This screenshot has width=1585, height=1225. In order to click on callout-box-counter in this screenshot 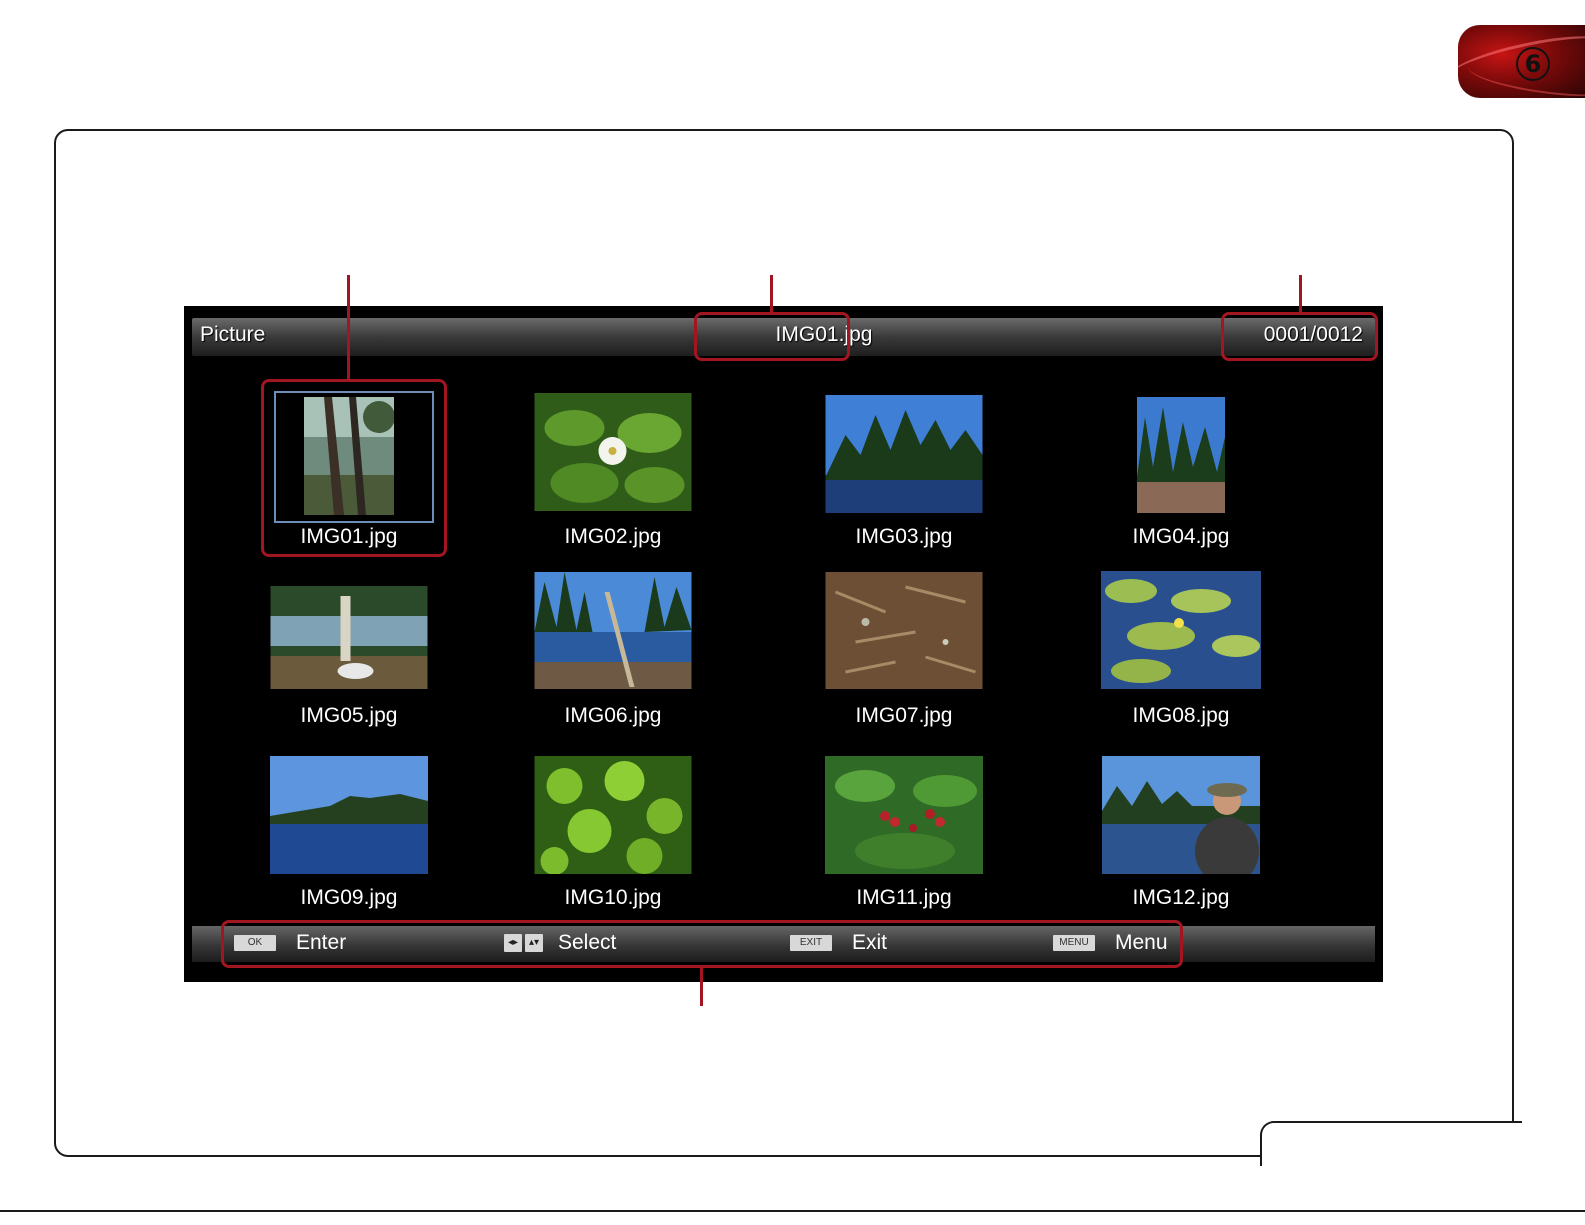, I will do `click(1299, 336)`.